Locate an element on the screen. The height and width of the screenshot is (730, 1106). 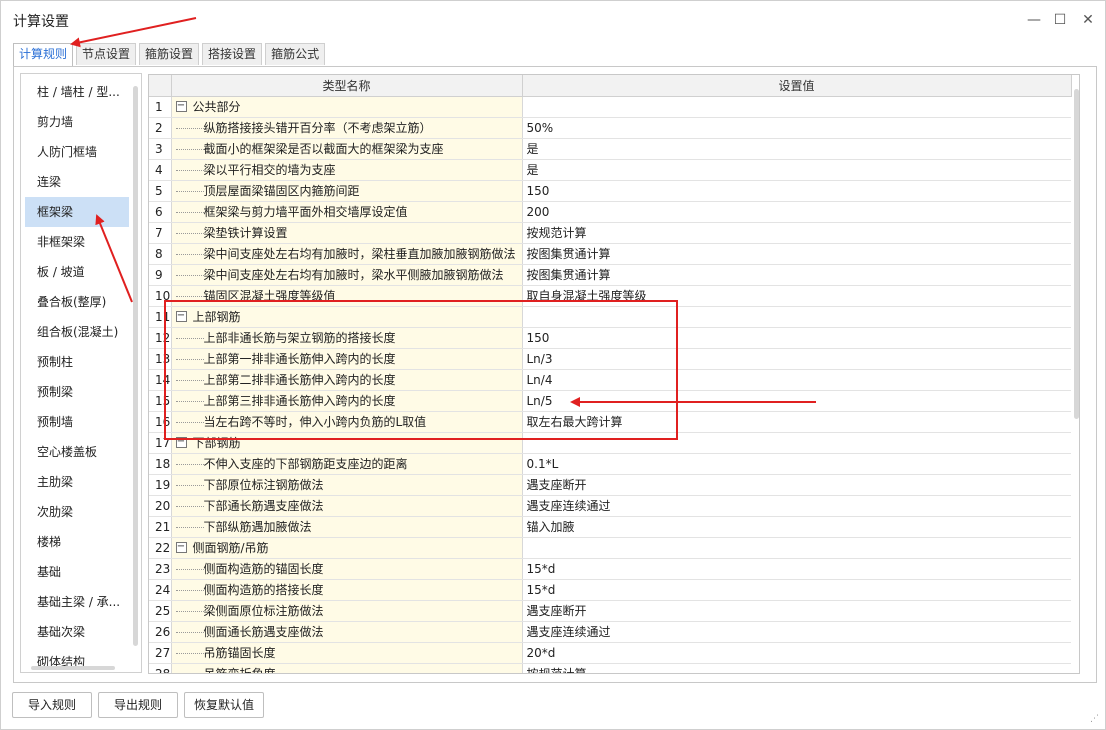
row-setting-value: 0.1*L is located at coordinates (796, 464).